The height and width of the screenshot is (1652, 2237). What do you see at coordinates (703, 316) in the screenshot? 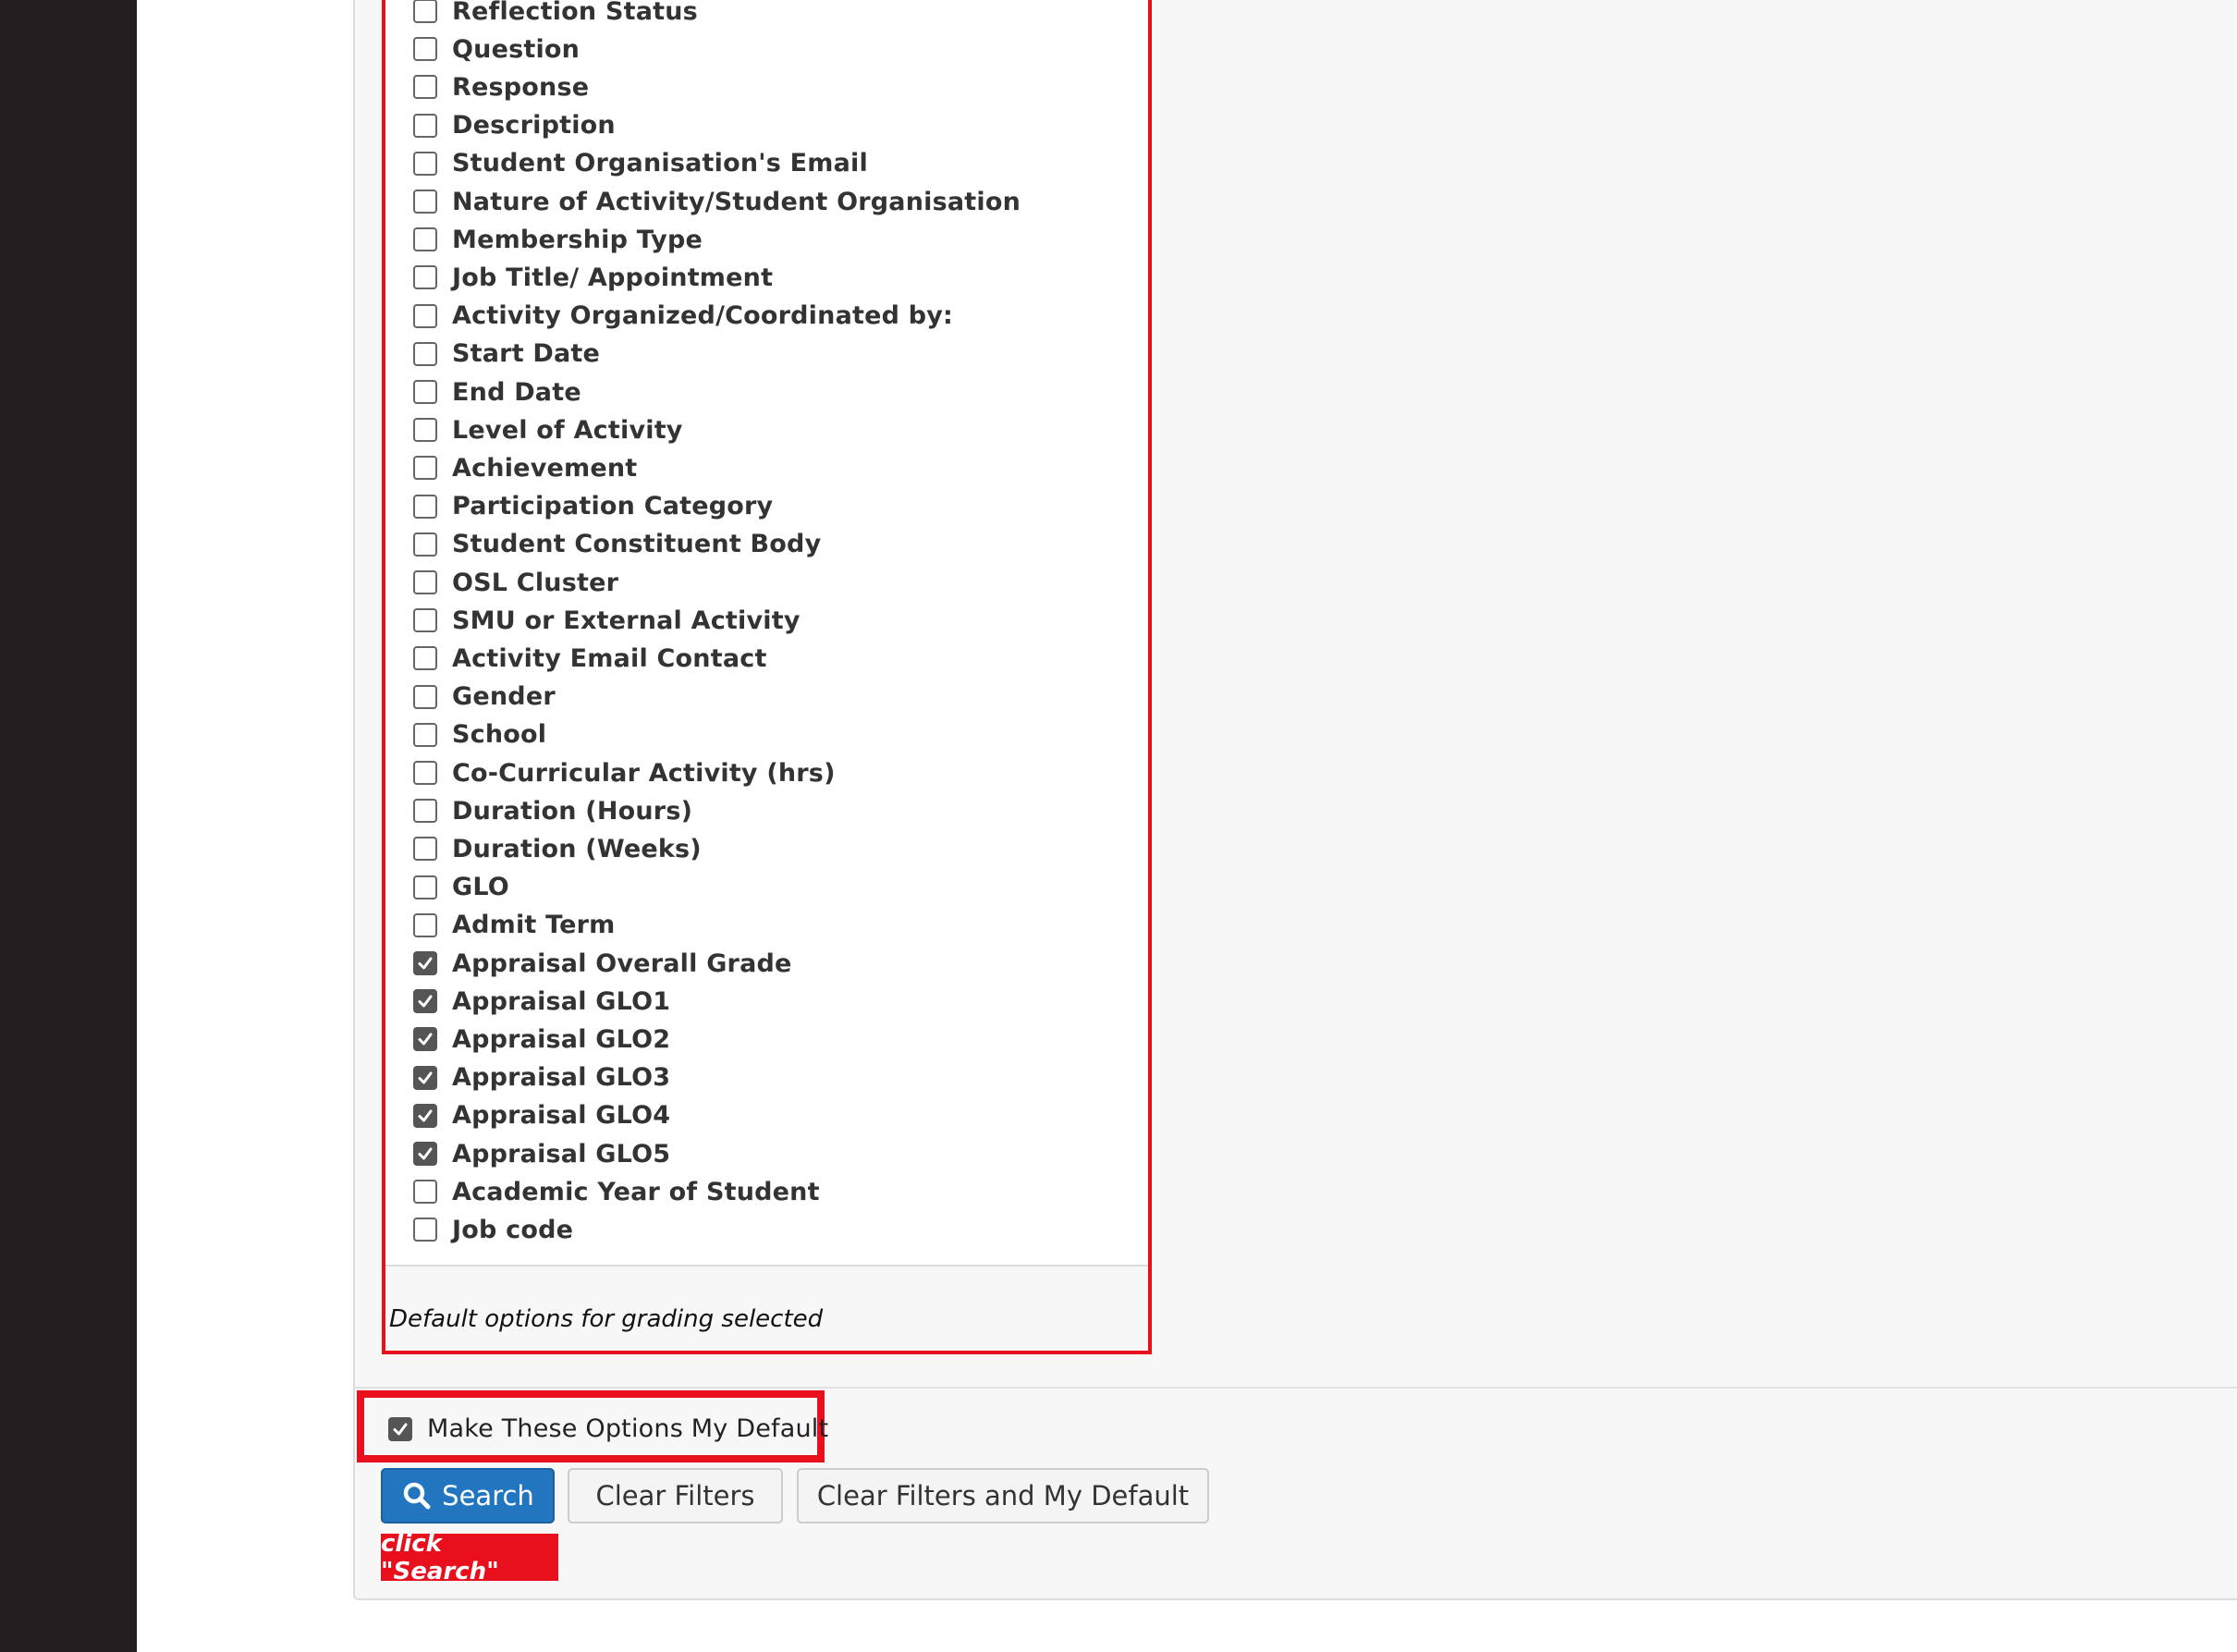
I see `field-option-label: Activity Organized/Coordinated by:` at bounding box center [703, 316].